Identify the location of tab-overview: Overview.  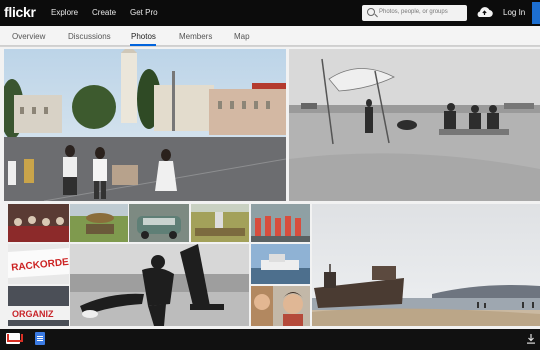
(28, 36).